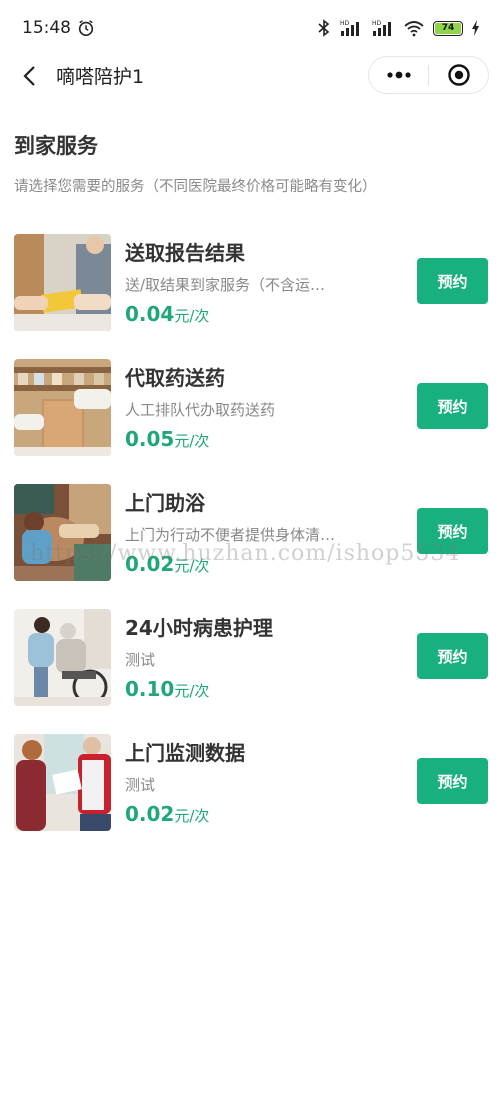  I want to click on service-price: 0.05元/次, so click(167, 439).